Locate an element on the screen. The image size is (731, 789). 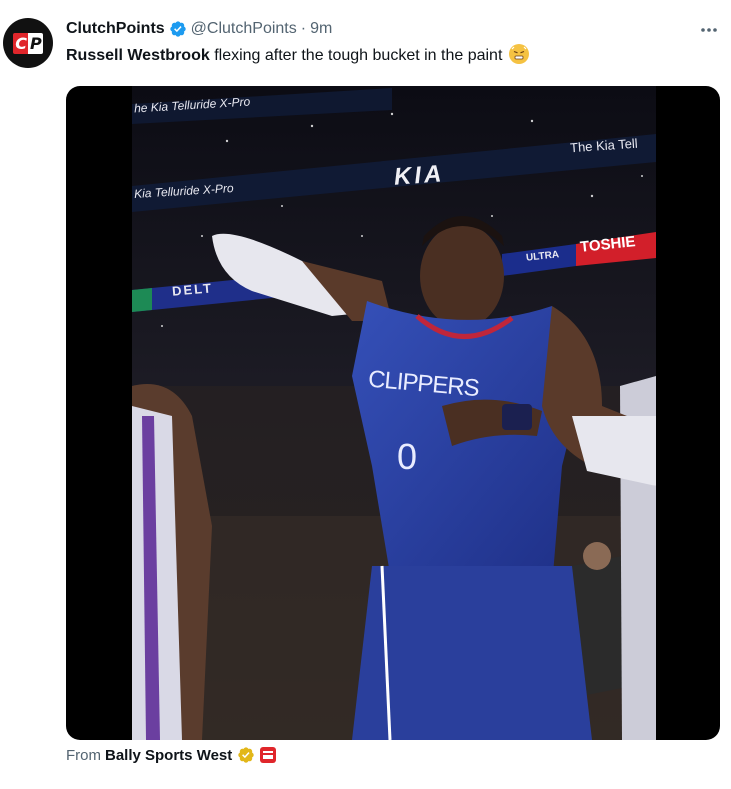
logo-p: P is located at coordinates (35, 43).